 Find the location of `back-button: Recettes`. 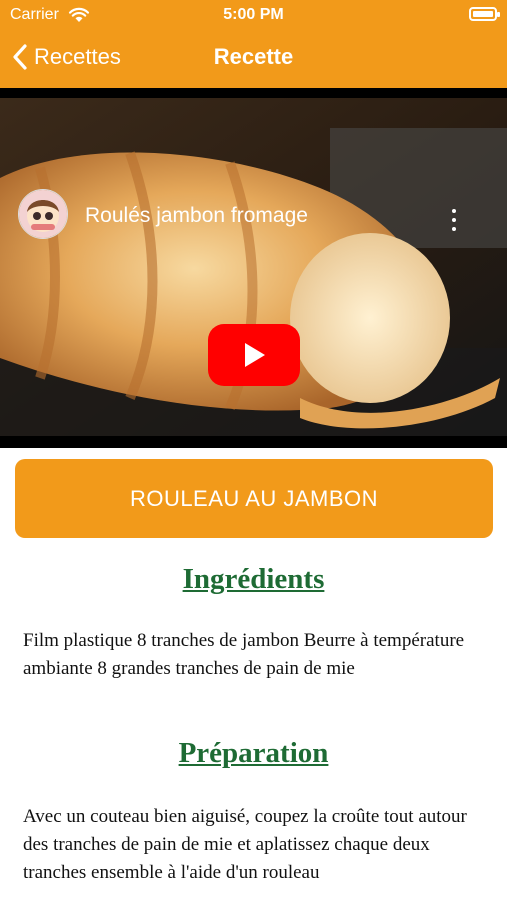

back-button: Recettes is located at coordinates (66, 57).